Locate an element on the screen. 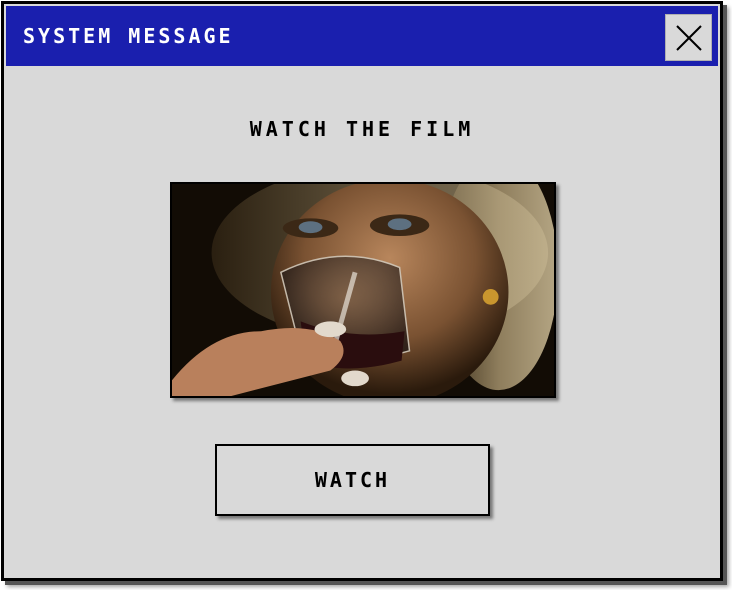  watch-button: WATCH is located at coordinates (352, 480).